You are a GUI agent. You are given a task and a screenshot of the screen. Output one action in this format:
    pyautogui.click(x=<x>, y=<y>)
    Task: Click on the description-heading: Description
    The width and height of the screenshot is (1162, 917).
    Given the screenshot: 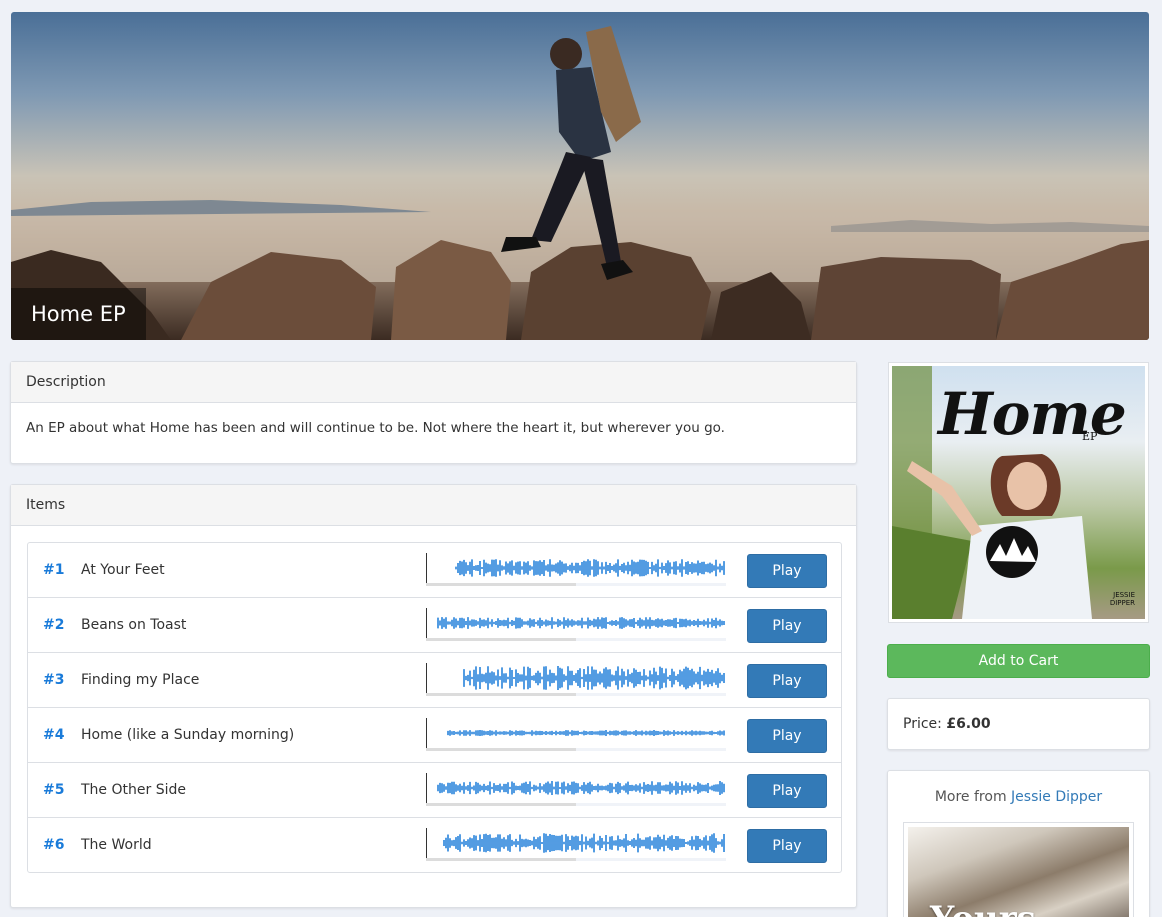 What is the action you would take?
    pyautogui.click(x=433, y=382)
    